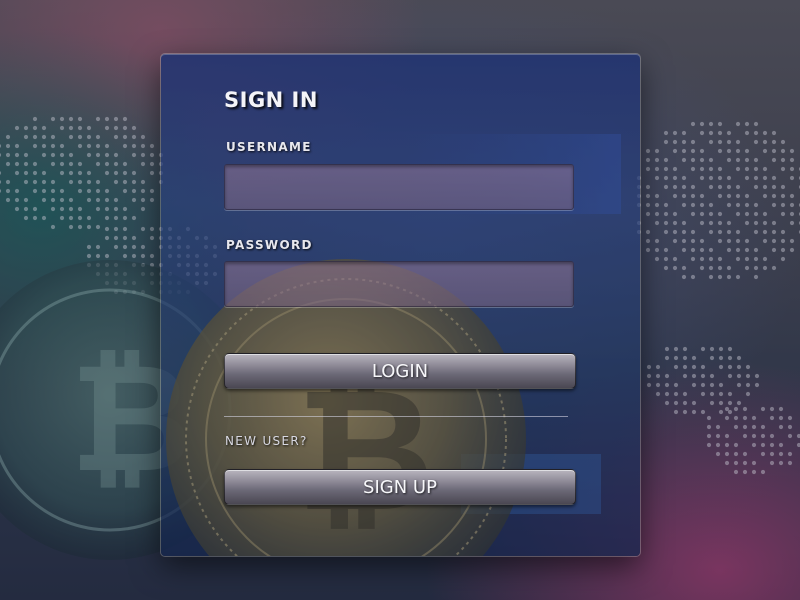 This screenshot has height=600, width=800. What do you see at coordinates (269, 245) in the screenshot?
I see `password-label: PASSWORD` at bounding box center [269, 245].